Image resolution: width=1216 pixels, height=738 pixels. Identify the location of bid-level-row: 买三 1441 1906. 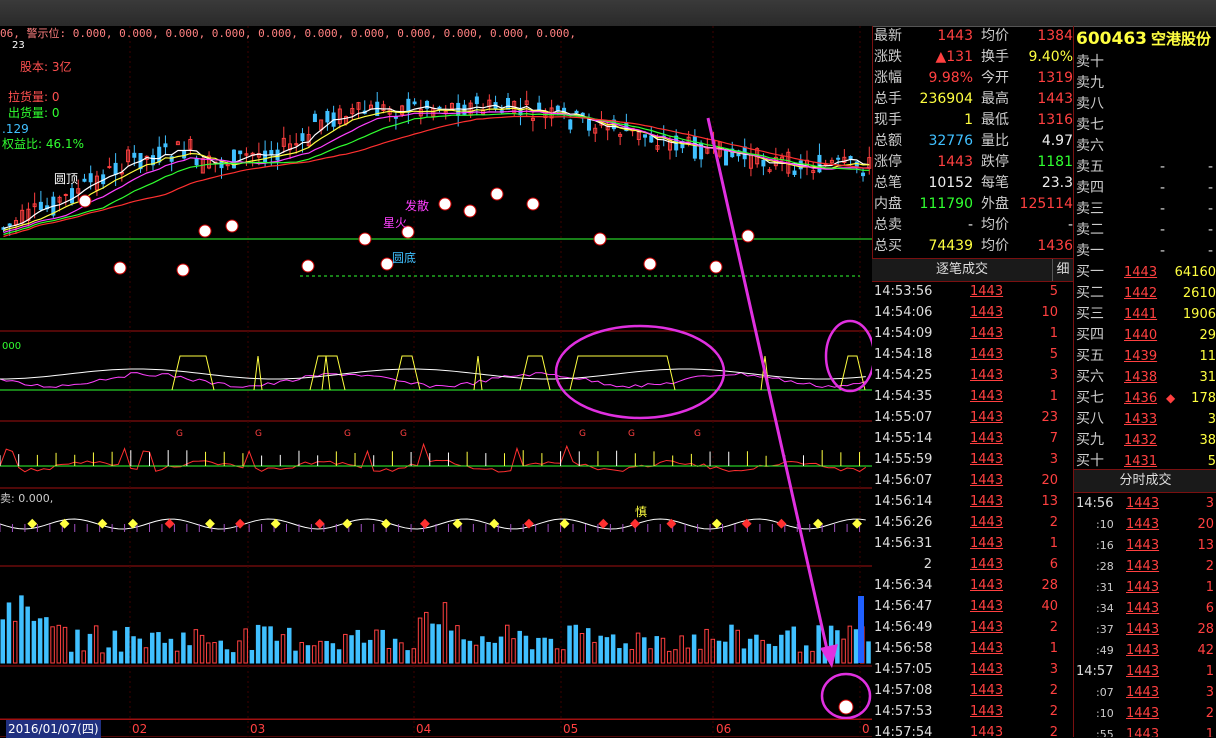
(1145, 314).